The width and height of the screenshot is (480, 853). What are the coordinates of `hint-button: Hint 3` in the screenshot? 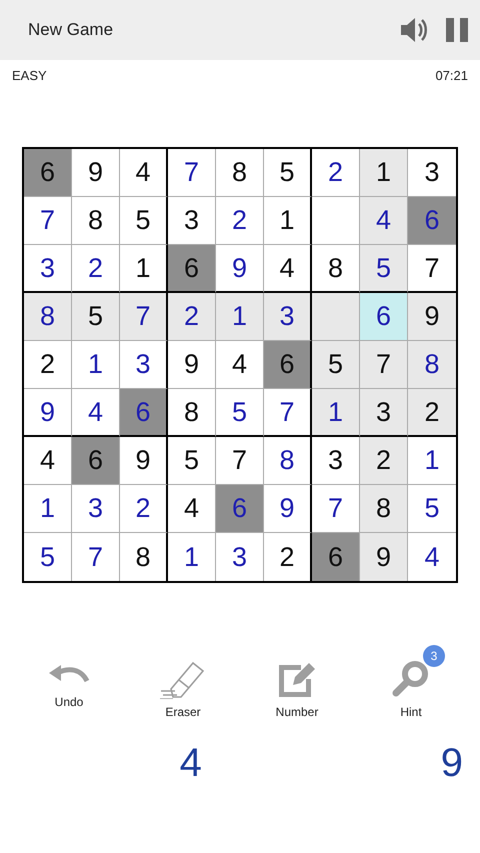 It's located at (411, 682).